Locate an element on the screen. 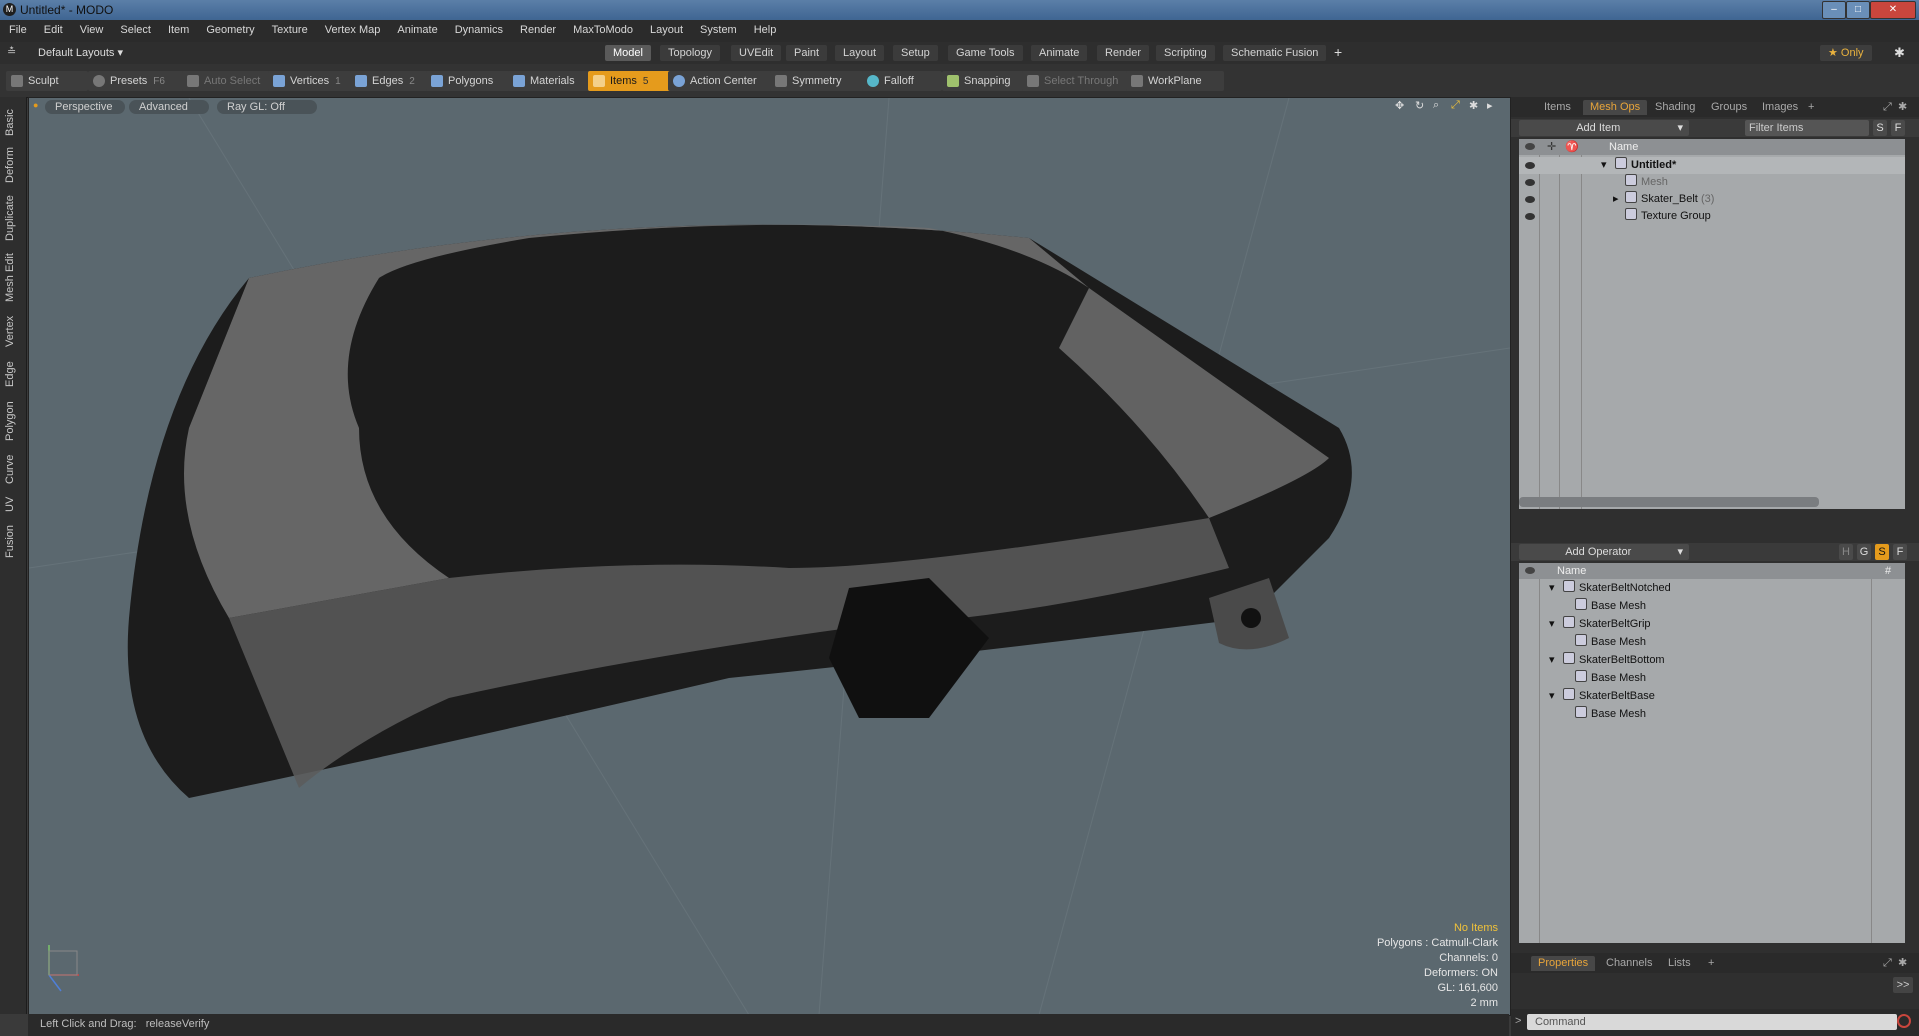 The image size is (1919, 1036). meshops-f-button: F is located at coordinates (1900, 552).